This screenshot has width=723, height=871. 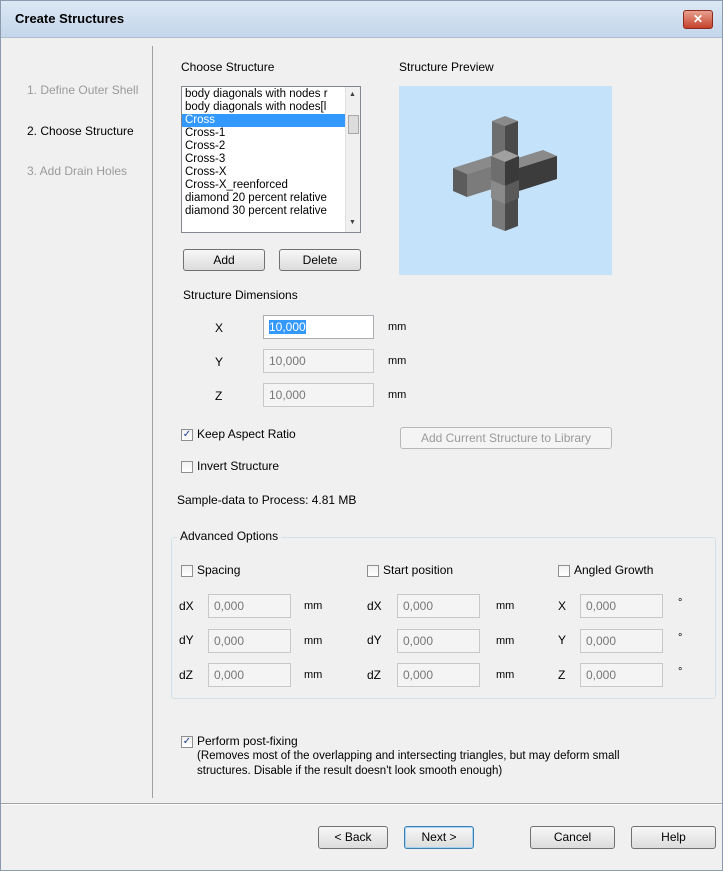 What do you see at coordinates (352, 94) in the screenshot?
I see `scroll-up-icon: ▲` at bounding box center [352, 94].